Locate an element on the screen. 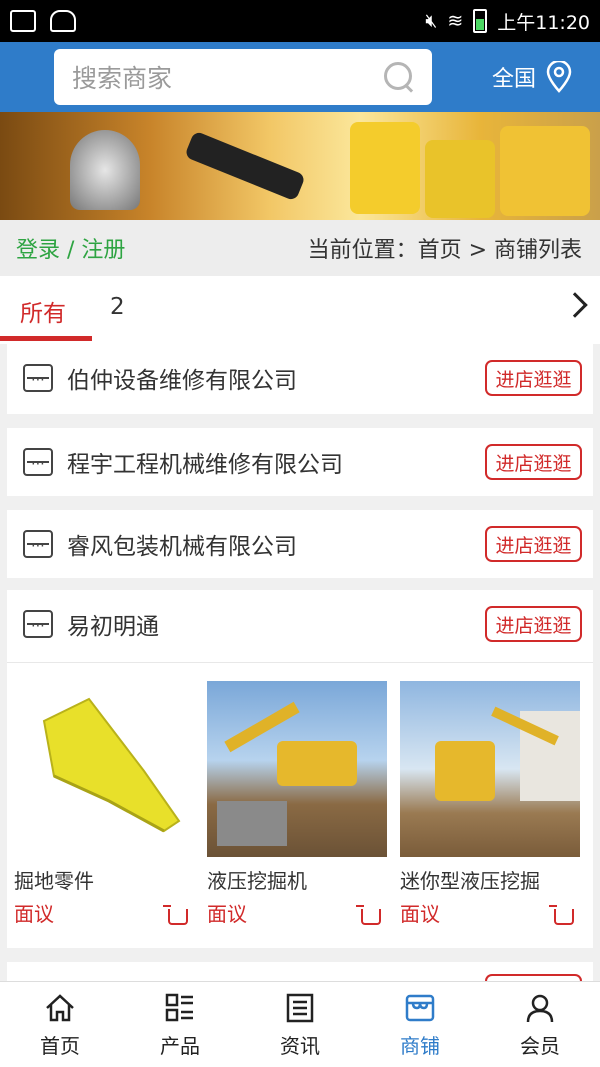 The height and width of the screenshot is (1067, 600). region-selector: 全国 is located at coordinates (533, 77).